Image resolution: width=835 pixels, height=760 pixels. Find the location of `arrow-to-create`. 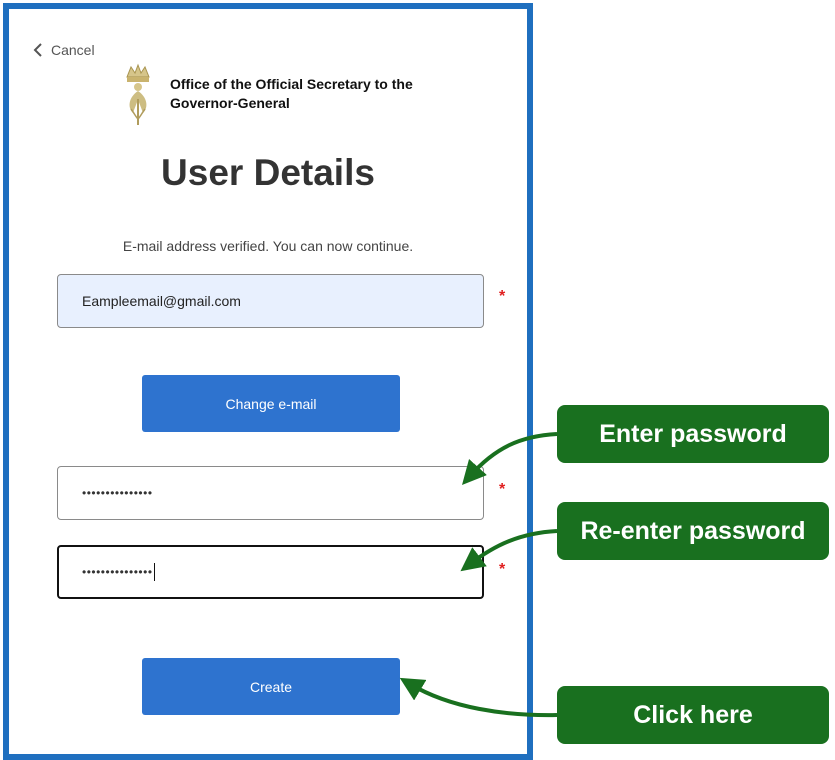

arrow-to-create is located at coordinates (478, 697).